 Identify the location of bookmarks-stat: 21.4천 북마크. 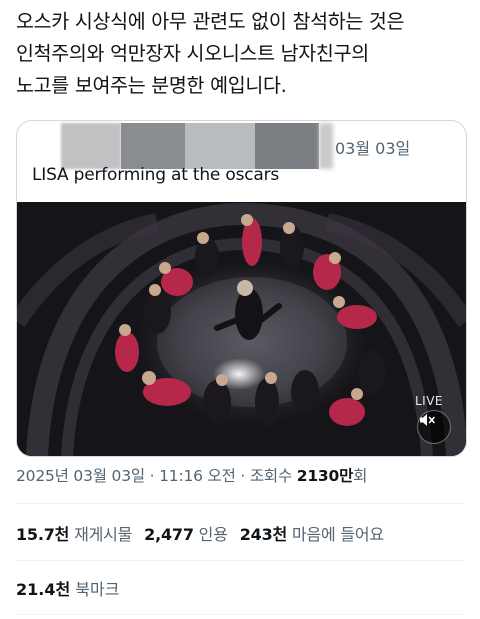
(67, 588).